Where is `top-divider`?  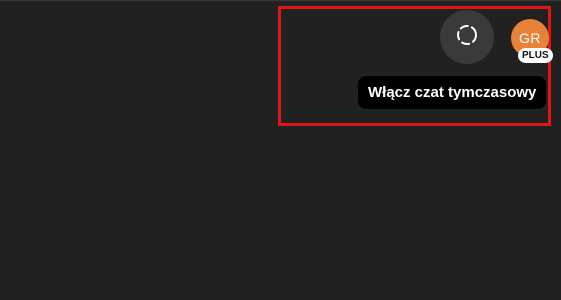
top-divider is located at coordinates (280, 0).